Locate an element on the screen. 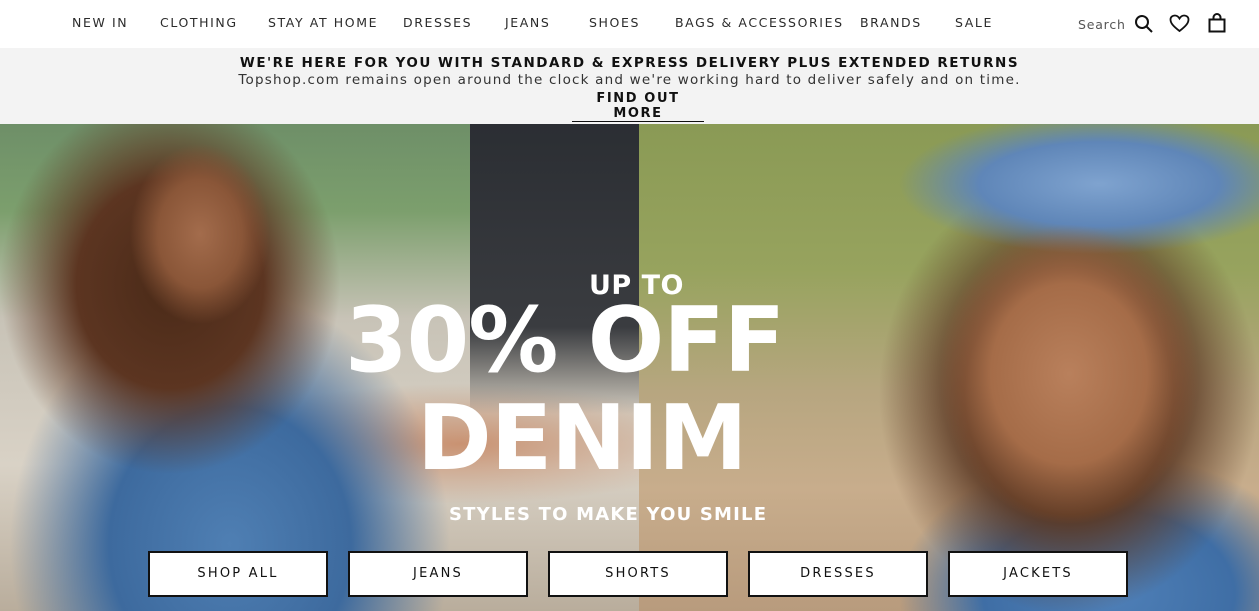  search-button: Search is located at coordinates (1116, 24).